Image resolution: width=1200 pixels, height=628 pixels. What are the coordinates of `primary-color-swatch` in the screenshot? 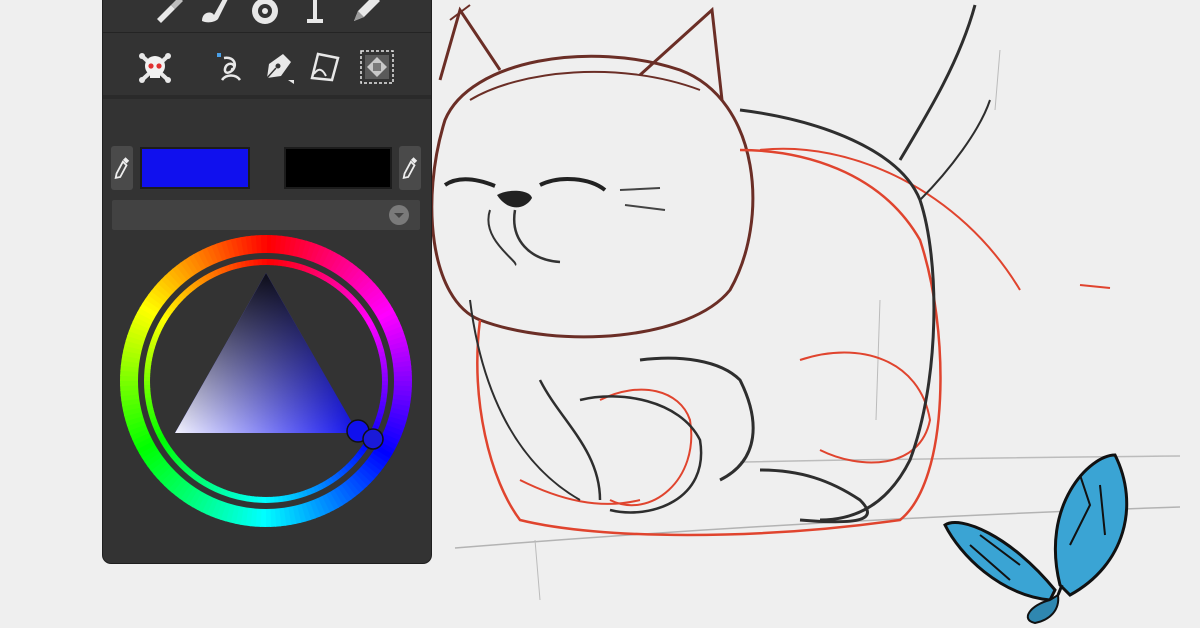 It's located at (195, 168).